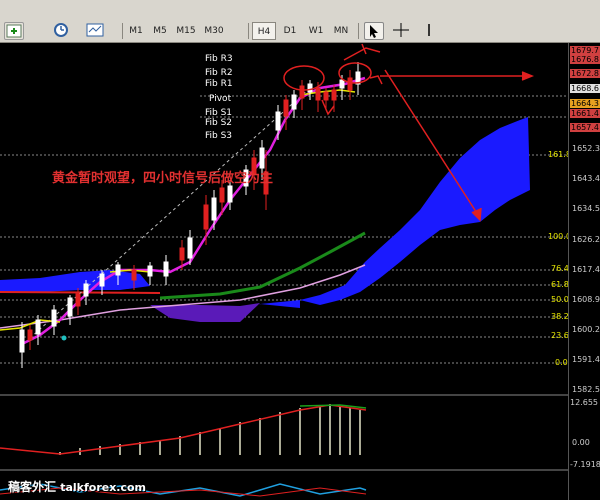 This screenshot has height=500, width=600. Describe the element at coordinates (219, 59) in the screenshot. I see `pivot-r3-label: Fib R3` at that location.